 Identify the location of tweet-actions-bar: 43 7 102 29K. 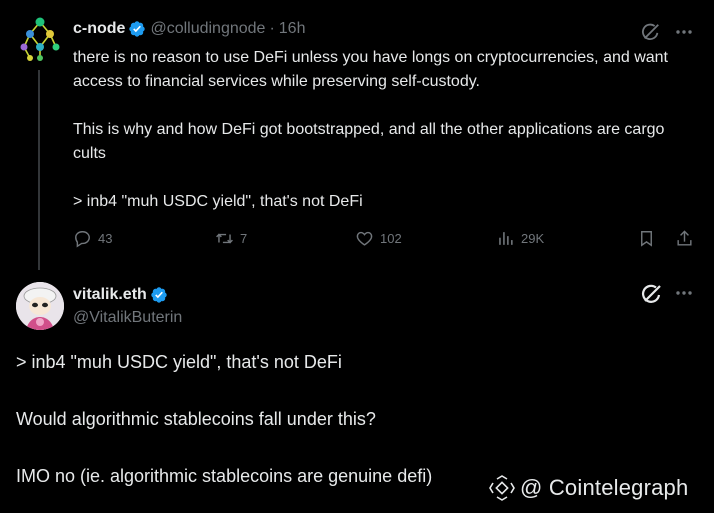
(385, 241).